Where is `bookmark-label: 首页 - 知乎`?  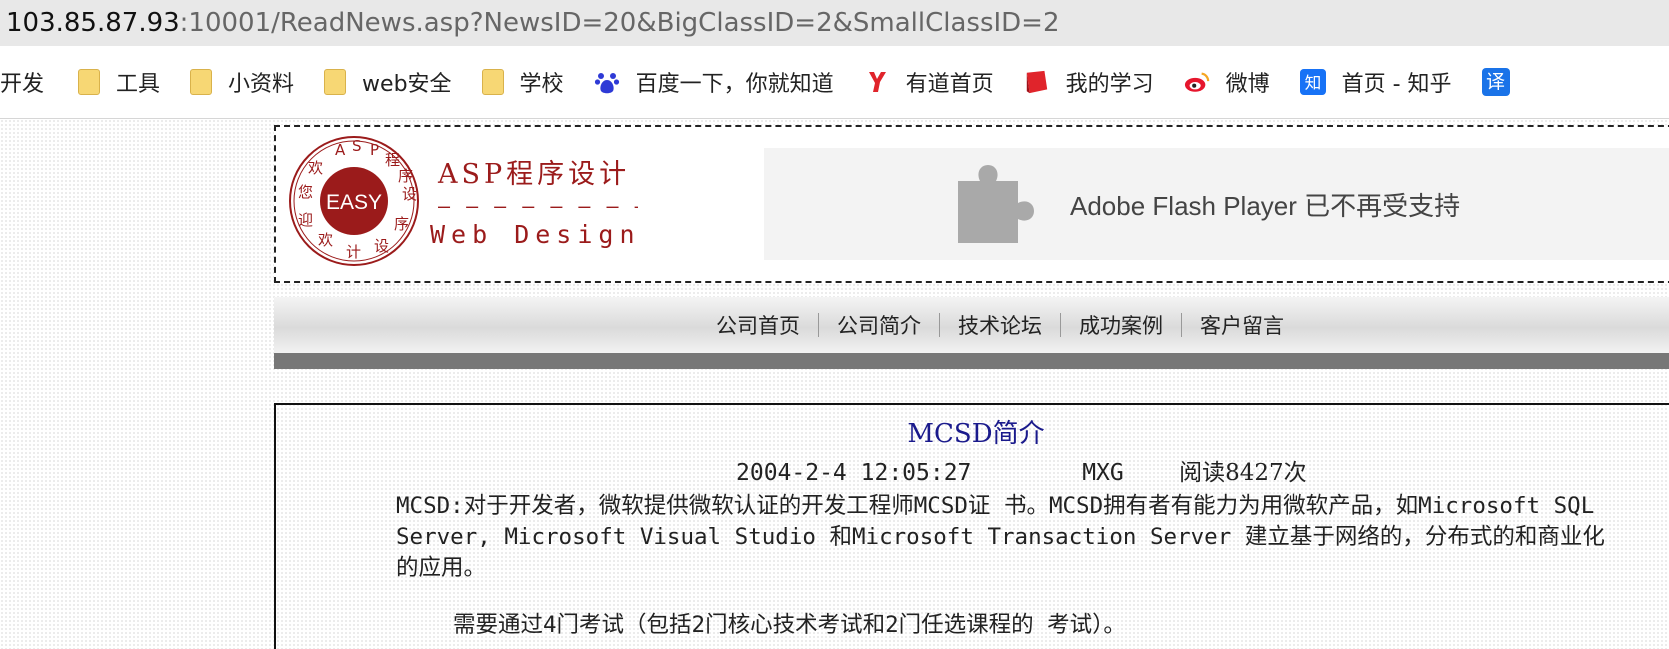
bookmark-label: 首页 - 知乎 is located at coordinates (1396, 84).